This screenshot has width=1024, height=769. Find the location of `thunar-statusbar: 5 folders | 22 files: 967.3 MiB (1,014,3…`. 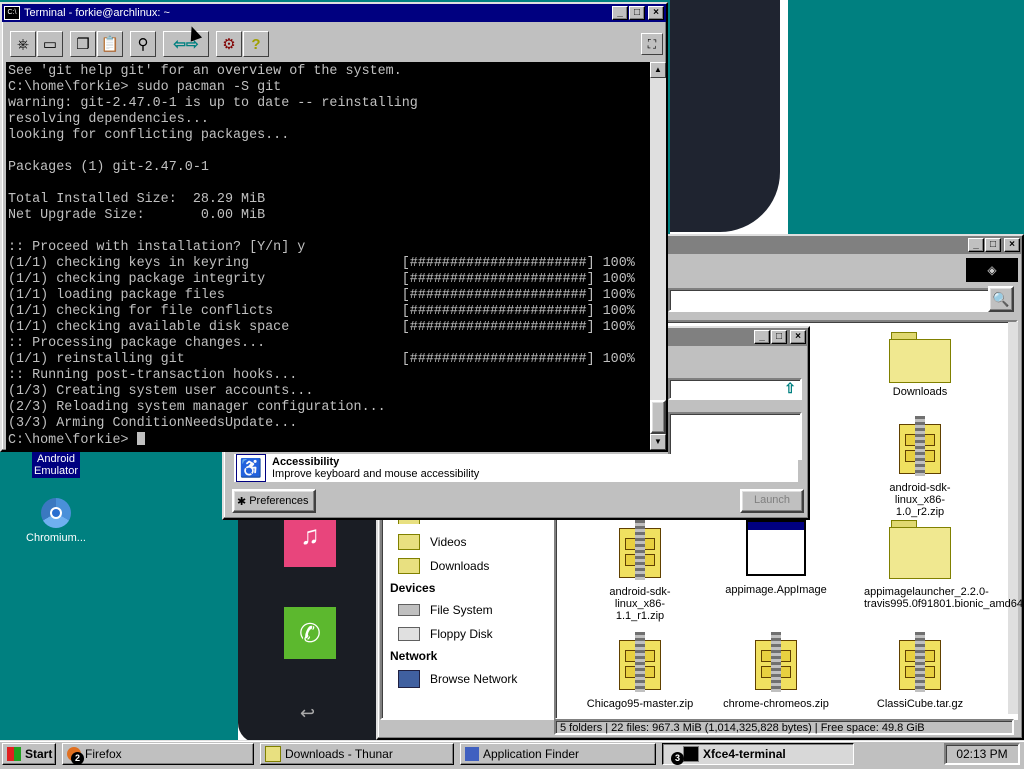

thunar-statusbar: 5 folders | 22 files: 967.3 MiB (1,014,3… is located at coordinates (784, 727).